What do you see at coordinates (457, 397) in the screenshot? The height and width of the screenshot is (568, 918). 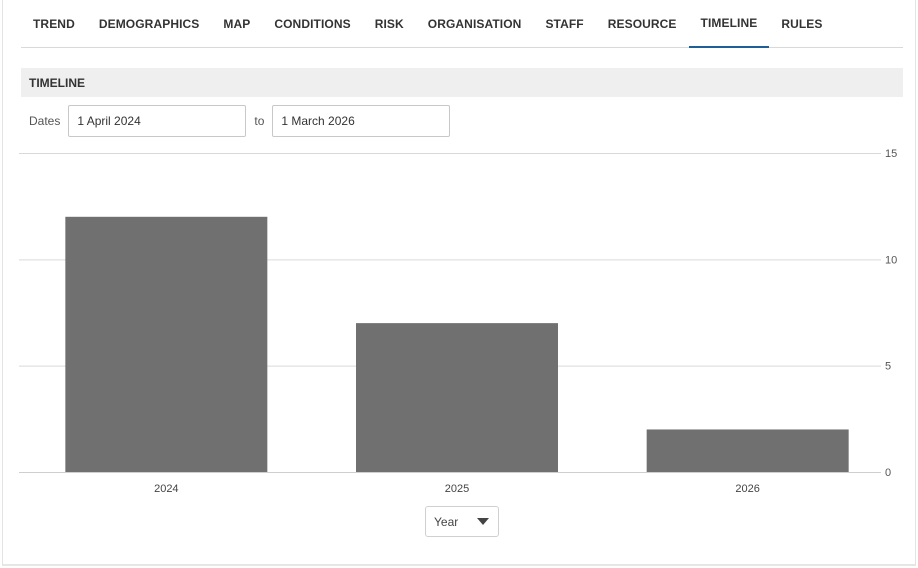 I see `bar-2025` at bounding box center [457, 397].